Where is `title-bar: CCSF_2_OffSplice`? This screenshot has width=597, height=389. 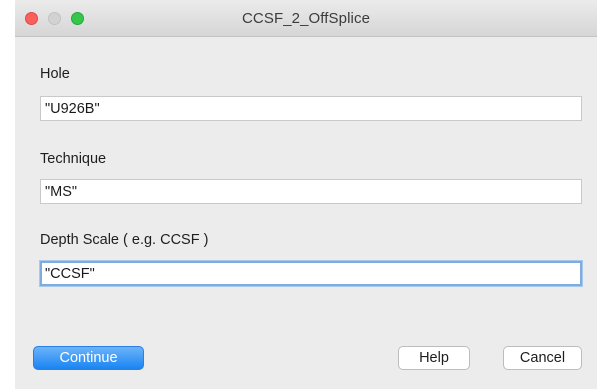
title-bar: CCSF_2_OffSplice is located at coordinates (306, 18).